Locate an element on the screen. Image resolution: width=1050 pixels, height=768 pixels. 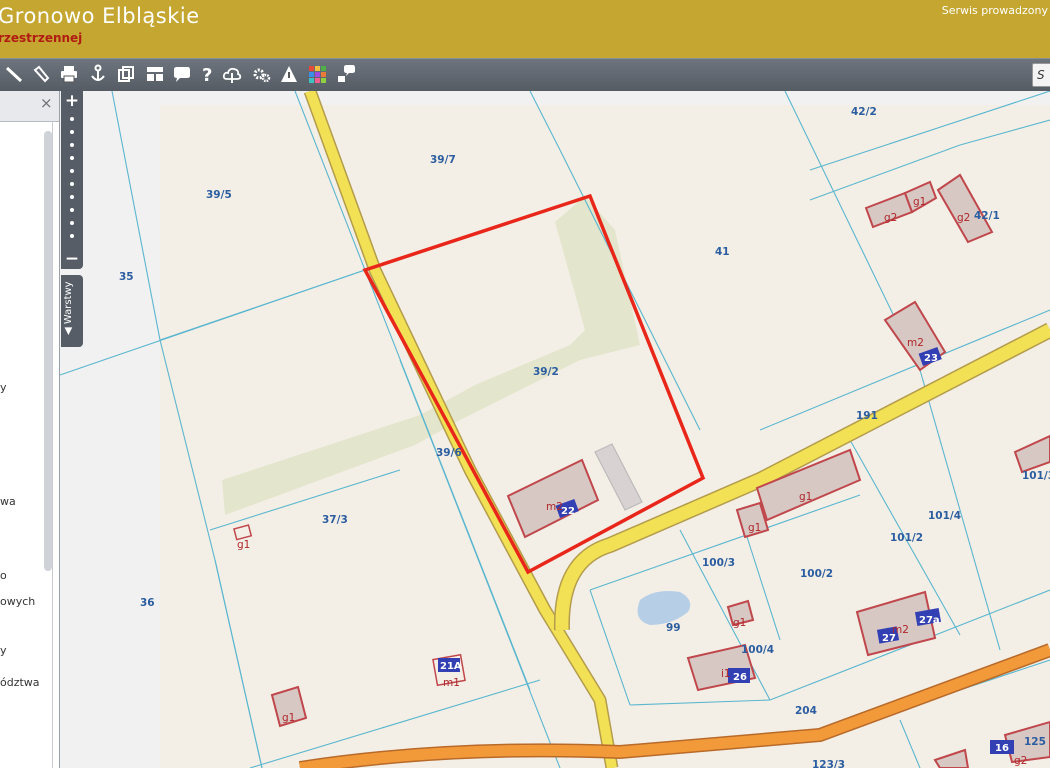
warning-icon is located at coordinates (289, 74).